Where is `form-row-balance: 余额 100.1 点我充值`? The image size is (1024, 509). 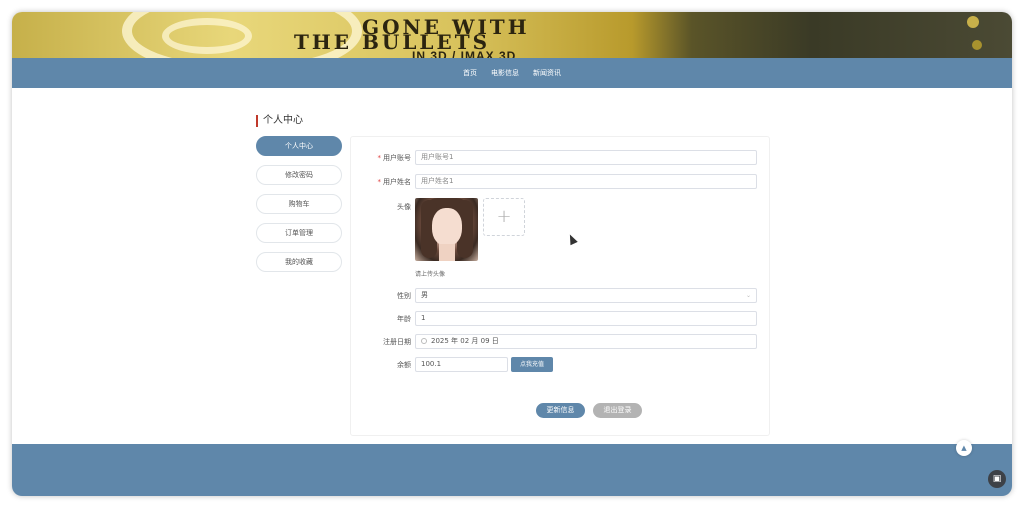
form-row-balance: 余额 100.1 点我充值 is located at coordinates (561, 365).